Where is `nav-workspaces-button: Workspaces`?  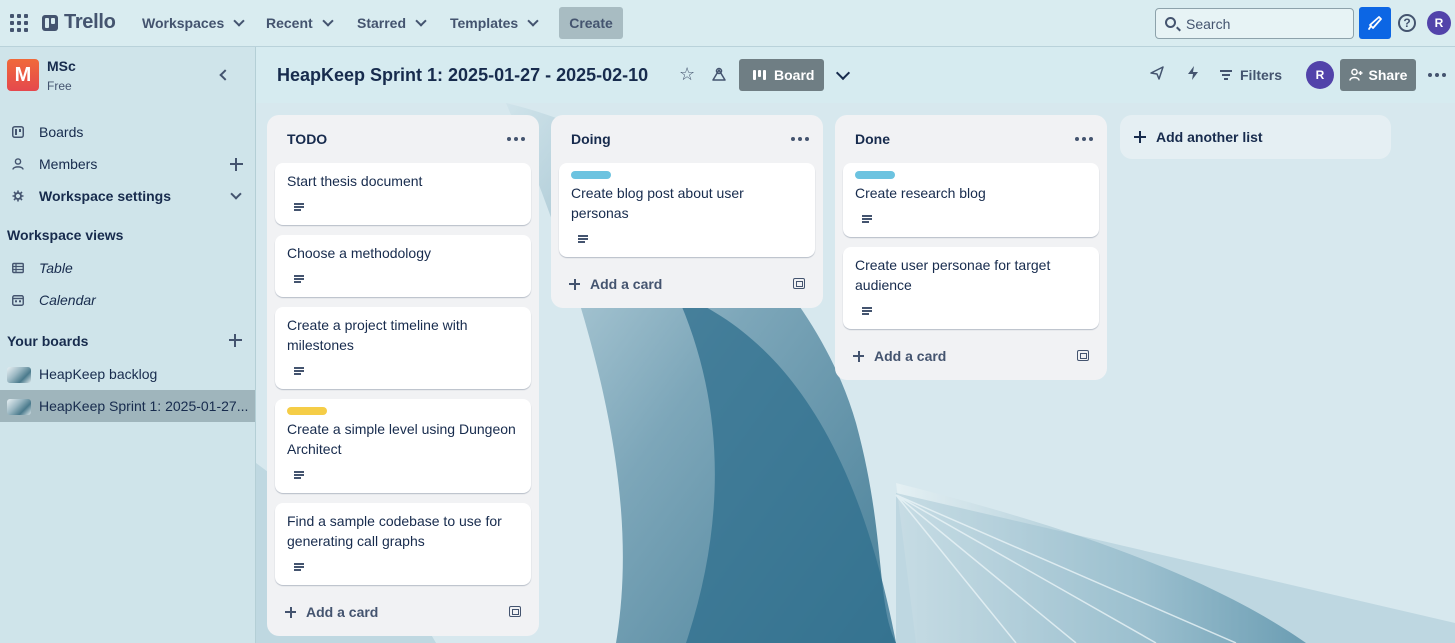 nav-workspaces-button: Workspaces is located at coordinates (192, 23).